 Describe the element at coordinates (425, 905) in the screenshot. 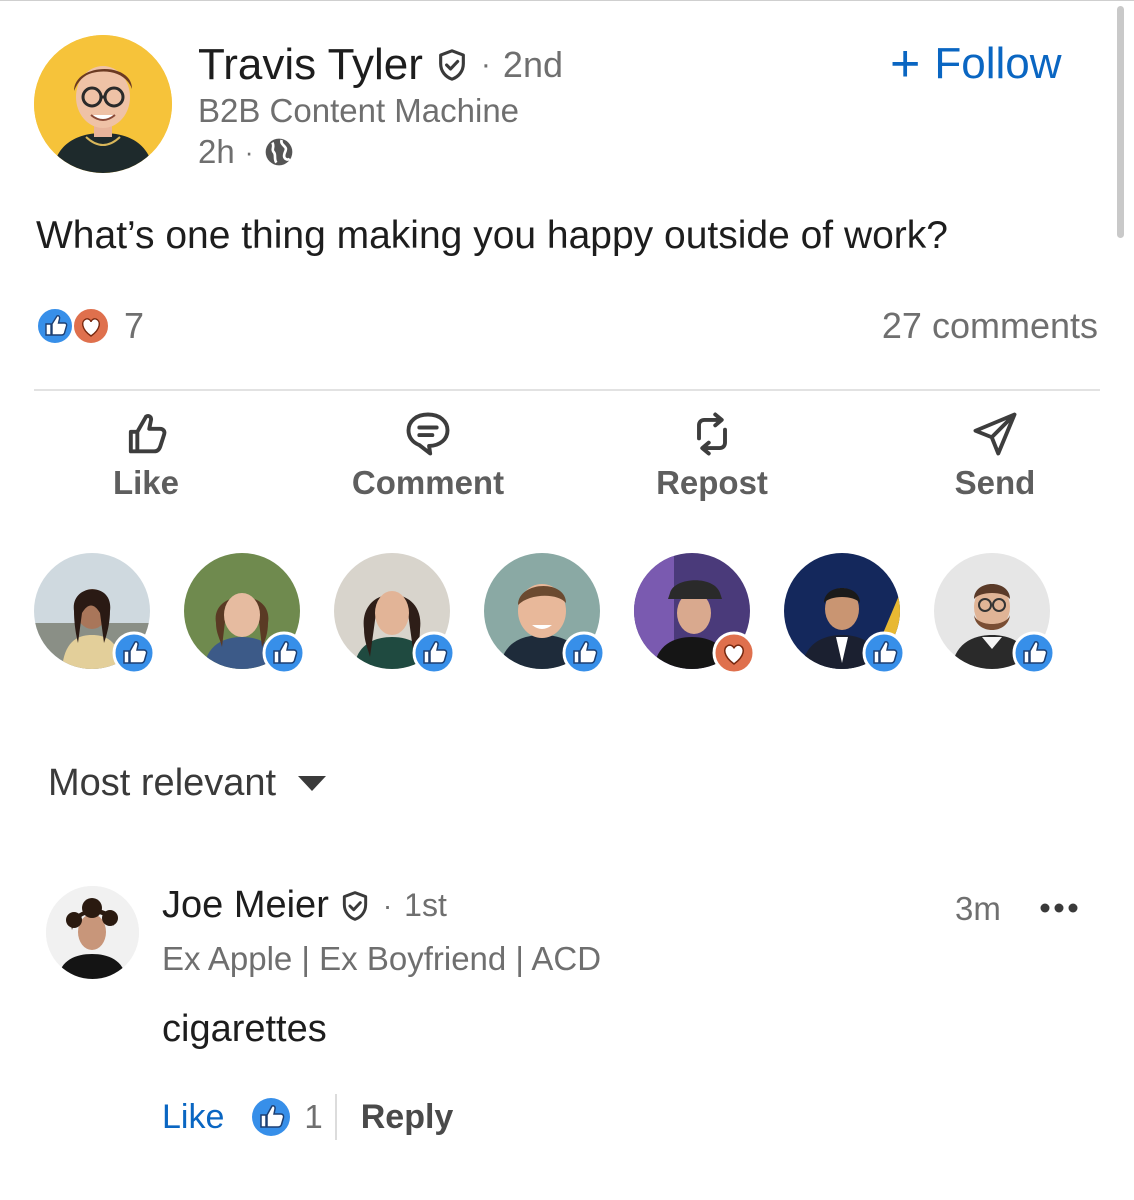

I see `commenter-degree: 1st` at that location.